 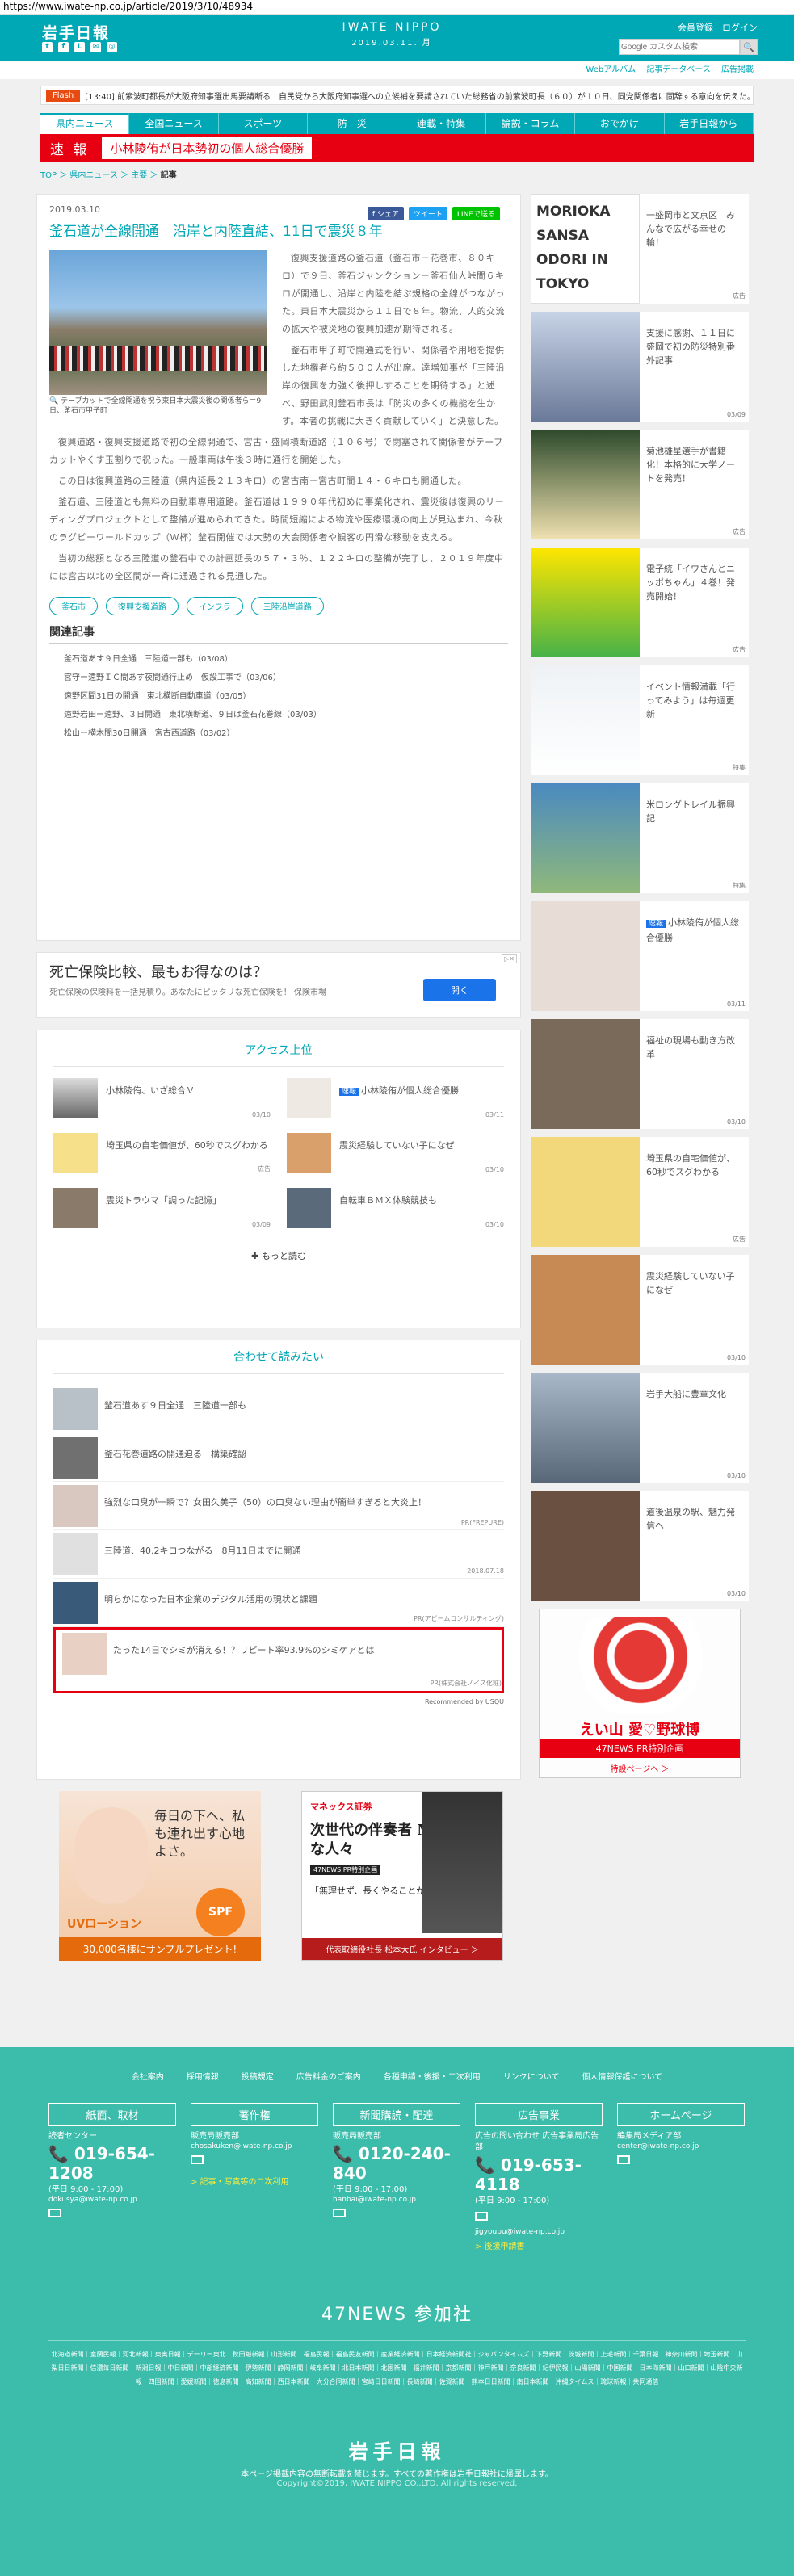 I want to click on nav-outing: おでかけ, so click(x=620, y=124).